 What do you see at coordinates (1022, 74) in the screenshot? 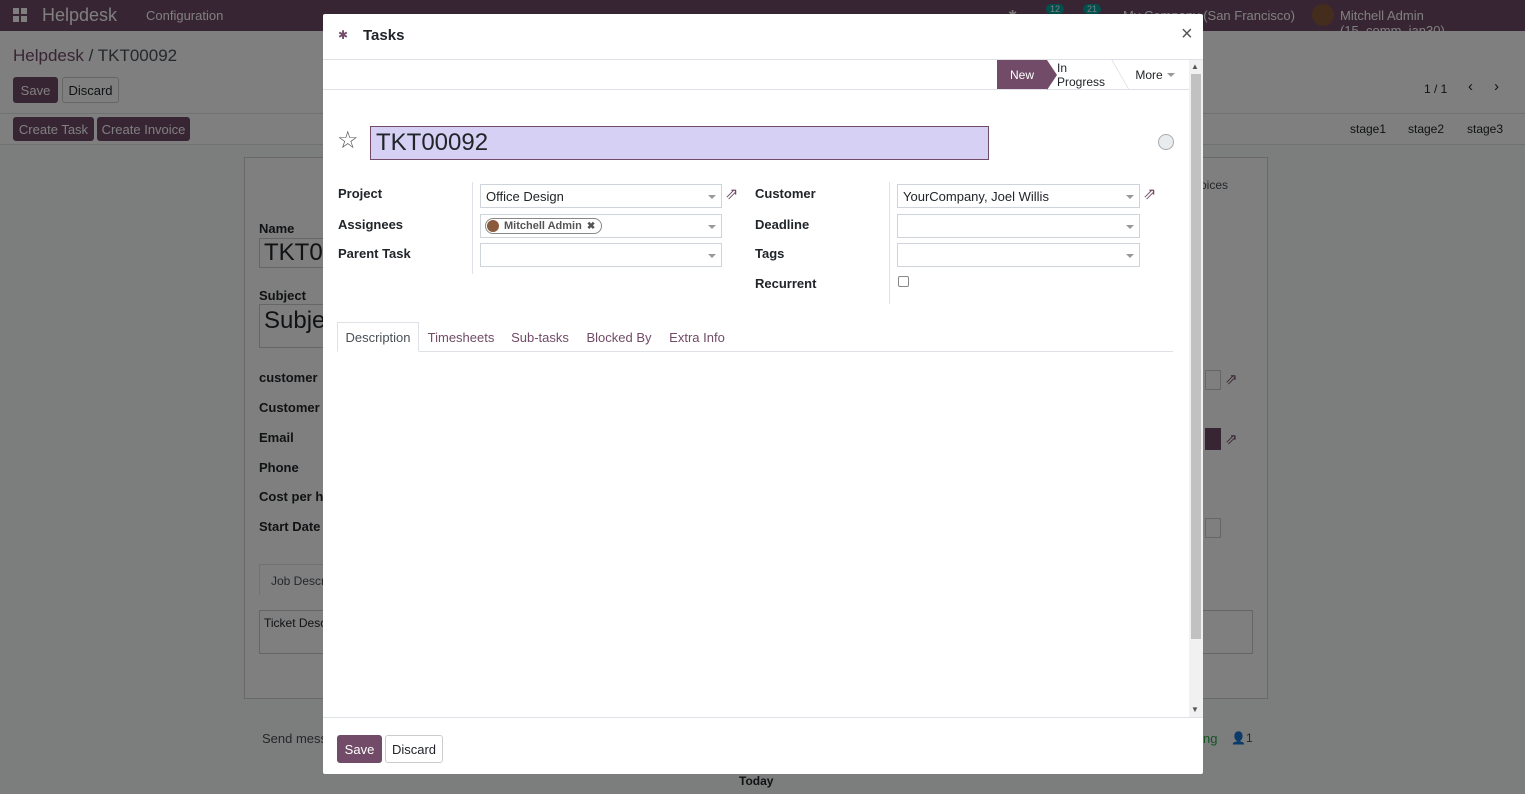
I see `stage-new: New` at bounding box center [1022, 74].